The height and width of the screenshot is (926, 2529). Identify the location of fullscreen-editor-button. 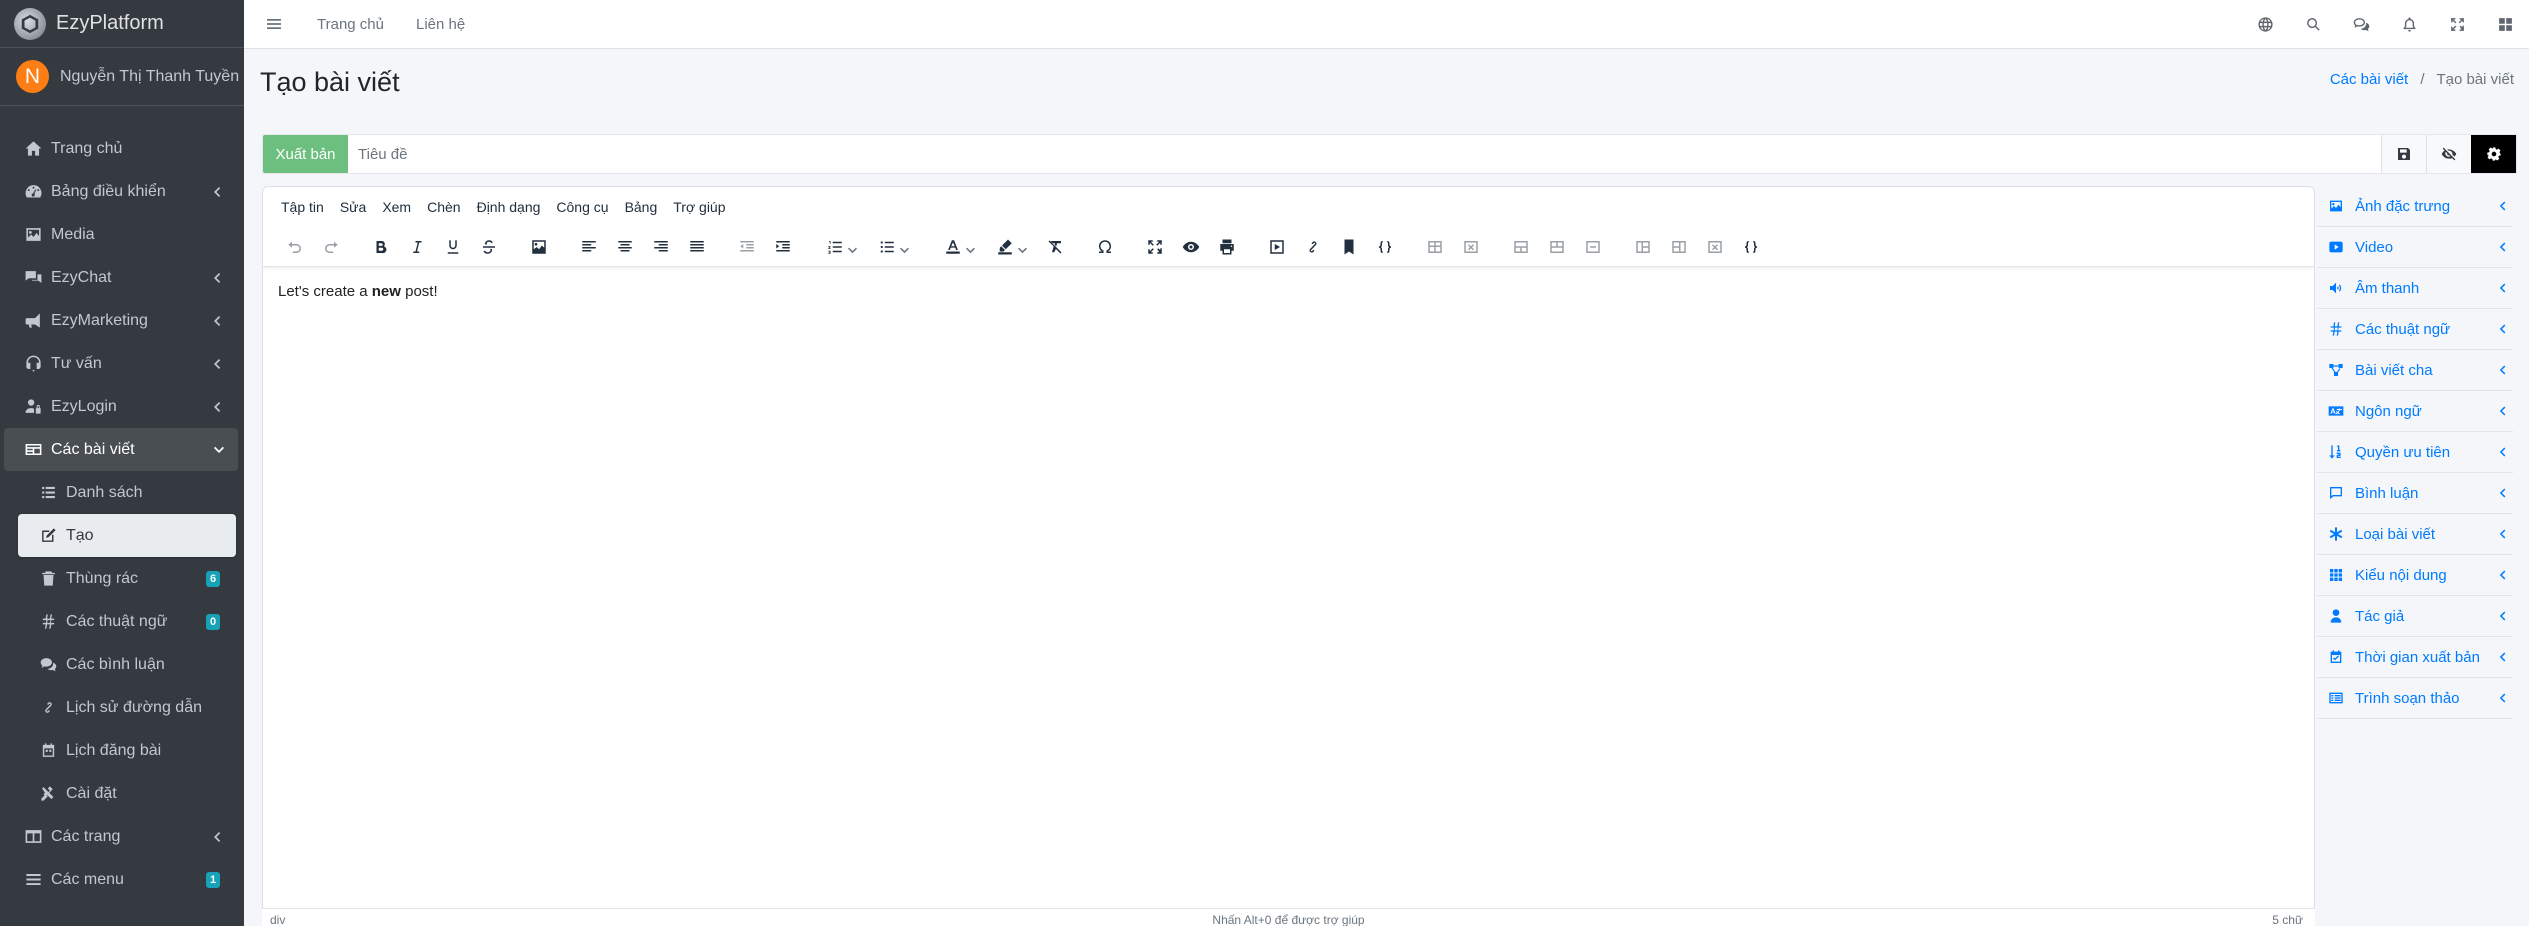
(1155, 247).